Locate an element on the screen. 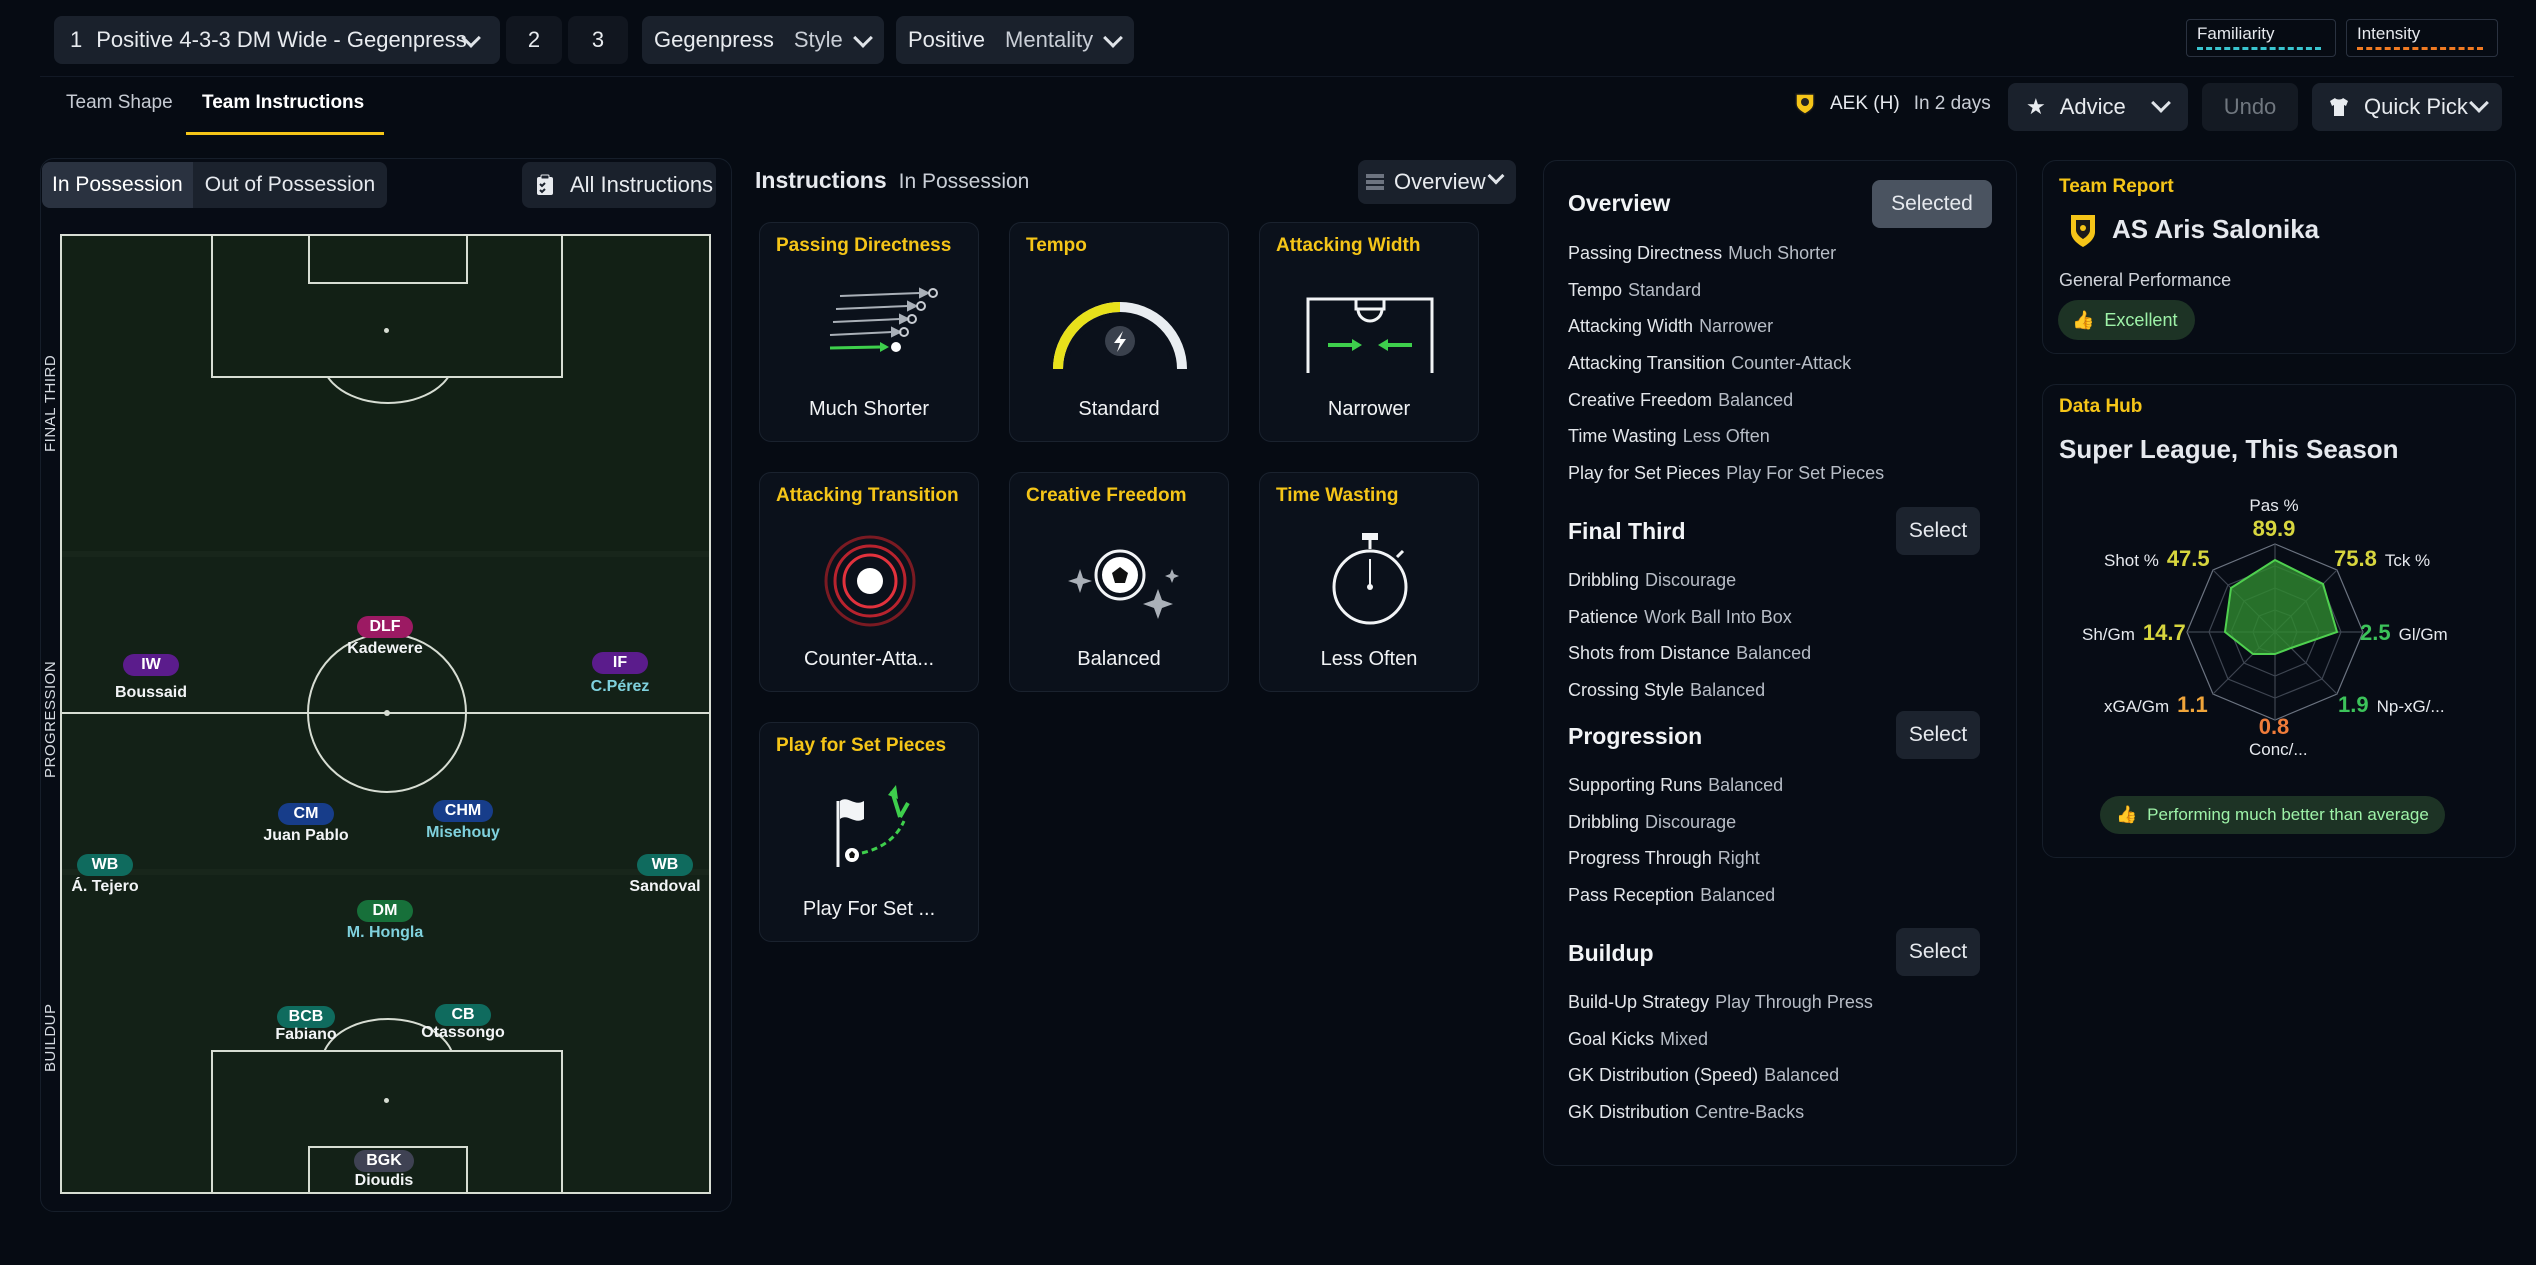 This screenshot has height=1265, width=2536. all-instructions-button: All Instructions is located at coordinates (619, 185).